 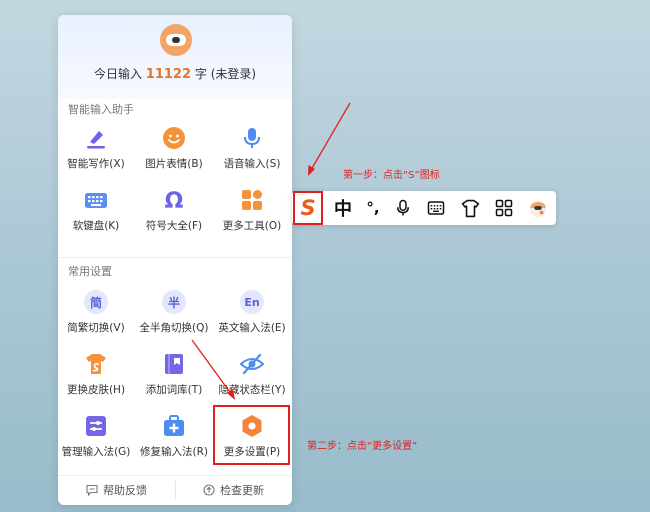 What do you see at coordinates (362, 446) in the screenshot?
I see `annotation-step2: 第二步：点击“更多设置”` at bounding box center [362, 446].